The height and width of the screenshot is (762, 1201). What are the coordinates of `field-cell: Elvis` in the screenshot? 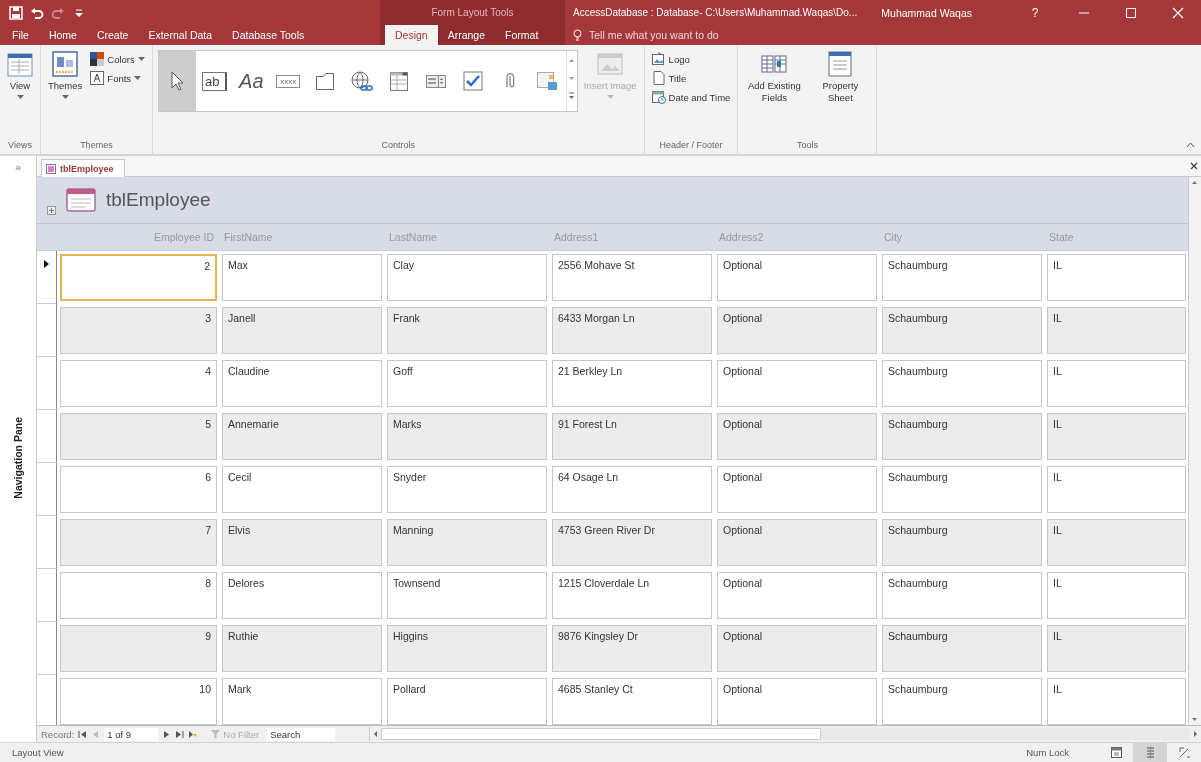 It's located at (302, 542).